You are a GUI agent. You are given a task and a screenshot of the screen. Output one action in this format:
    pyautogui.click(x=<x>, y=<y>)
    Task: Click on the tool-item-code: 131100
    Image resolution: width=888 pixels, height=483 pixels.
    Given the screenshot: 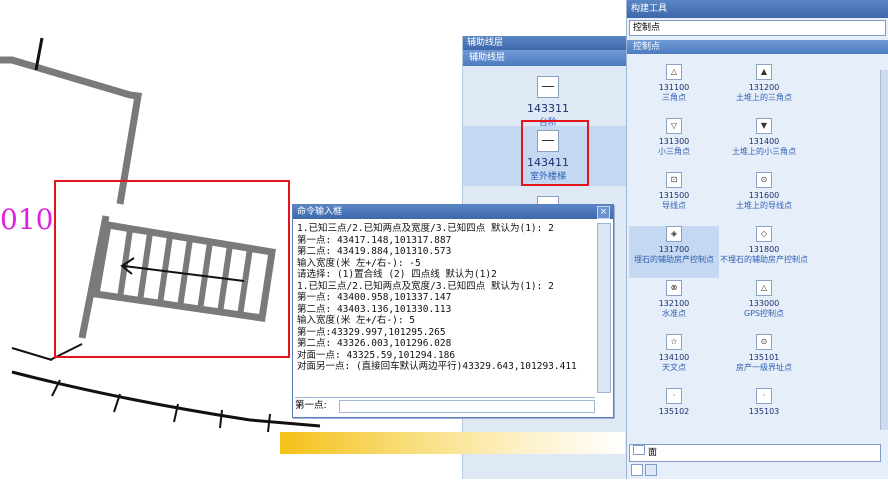 What is the action you would take?
    pyautogui.click(x=674, y=87)
    